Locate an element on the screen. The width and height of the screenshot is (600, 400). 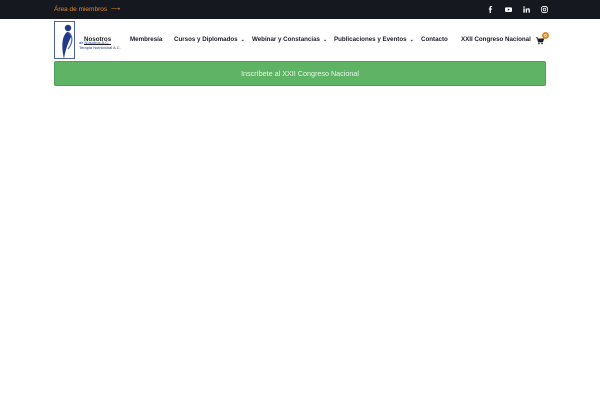
members-area-label: Área de miembros is located at coordinates (81, 9).